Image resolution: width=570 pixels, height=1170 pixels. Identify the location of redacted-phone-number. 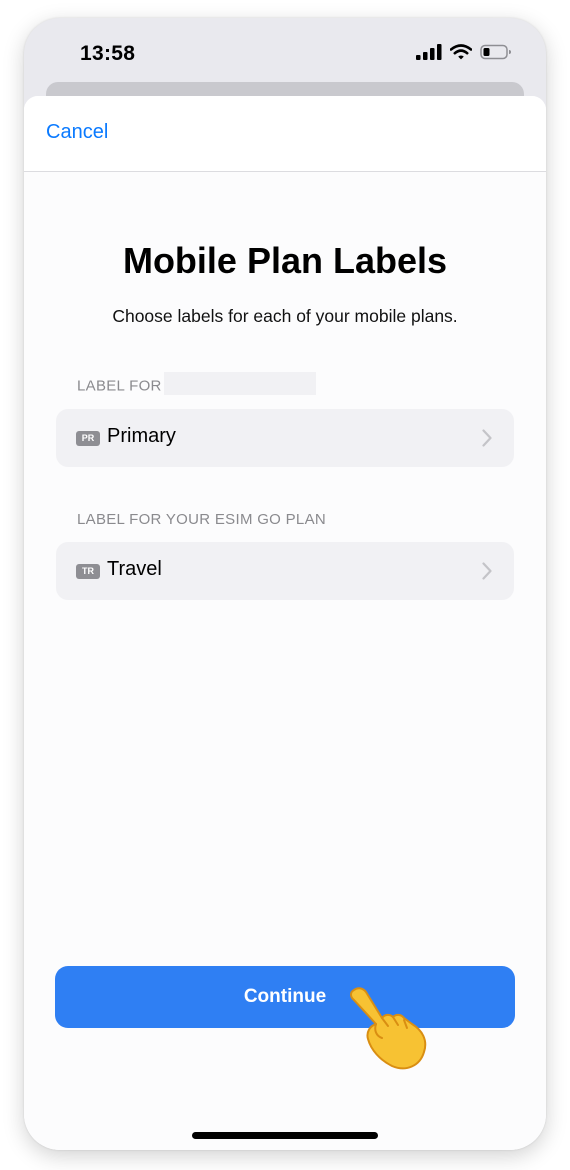
(239, 383).